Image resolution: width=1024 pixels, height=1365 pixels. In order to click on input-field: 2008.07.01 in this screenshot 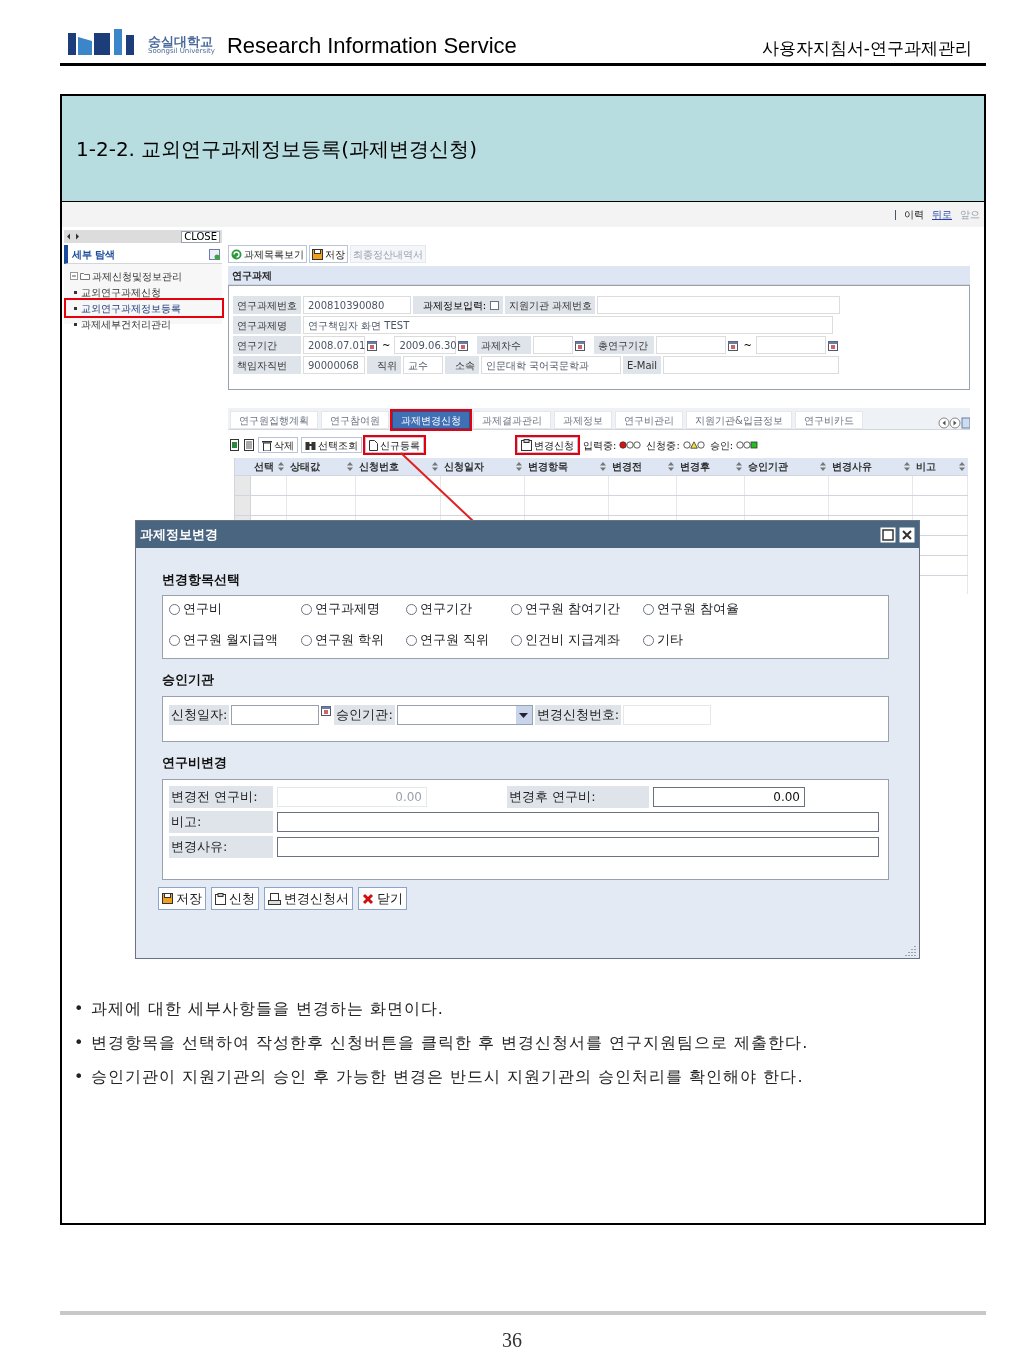, I will do `click(334, 345)`.